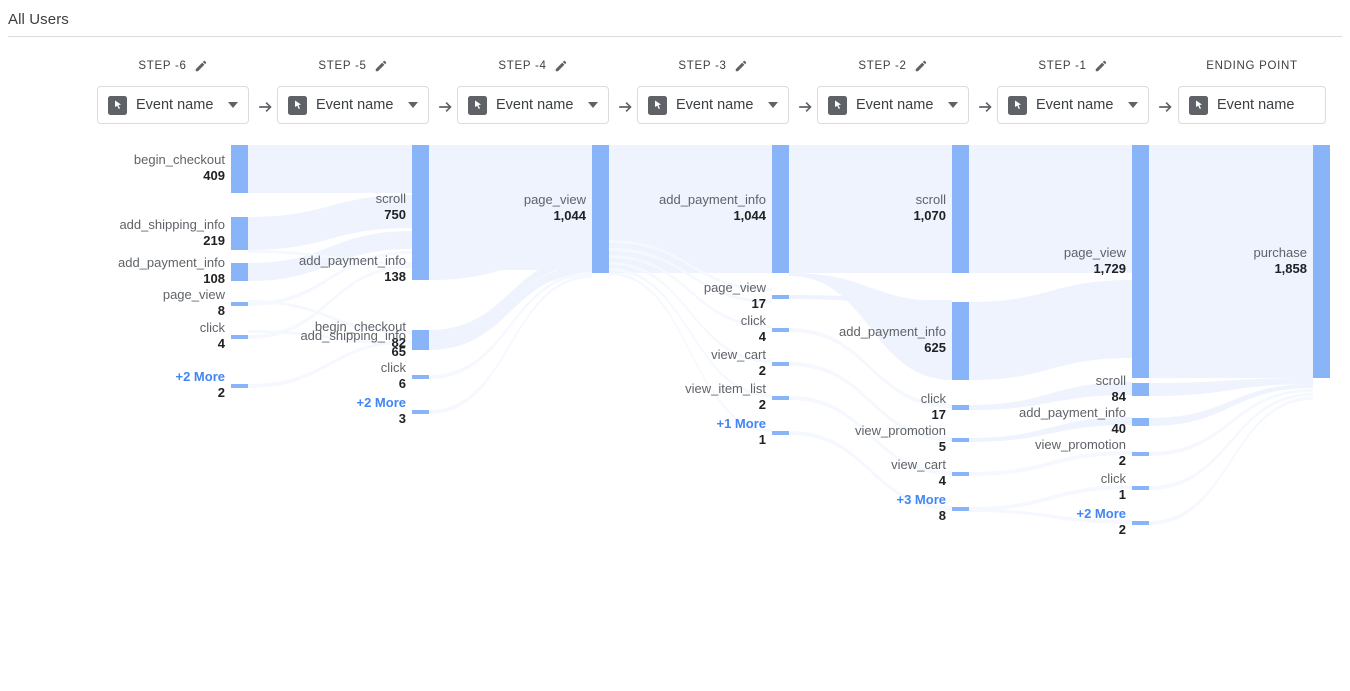 The height and width of the screenshot is (691, 1350). What do you see at coordinates (922, 500) in the screenshot?
I see `more-link: +3 More` at bounding box center [922, 500].